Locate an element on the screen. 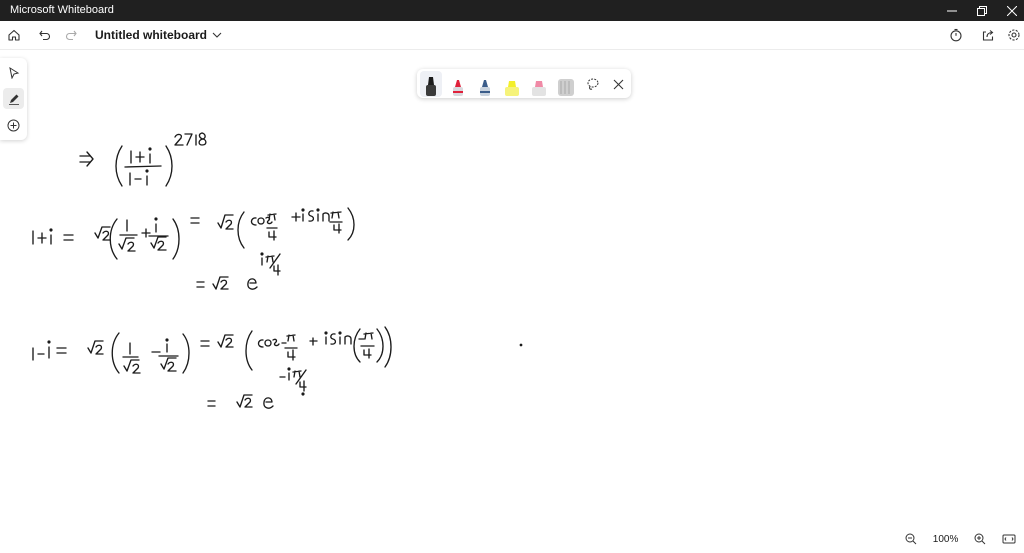  undo-icon is located at coordinates (44, 35).